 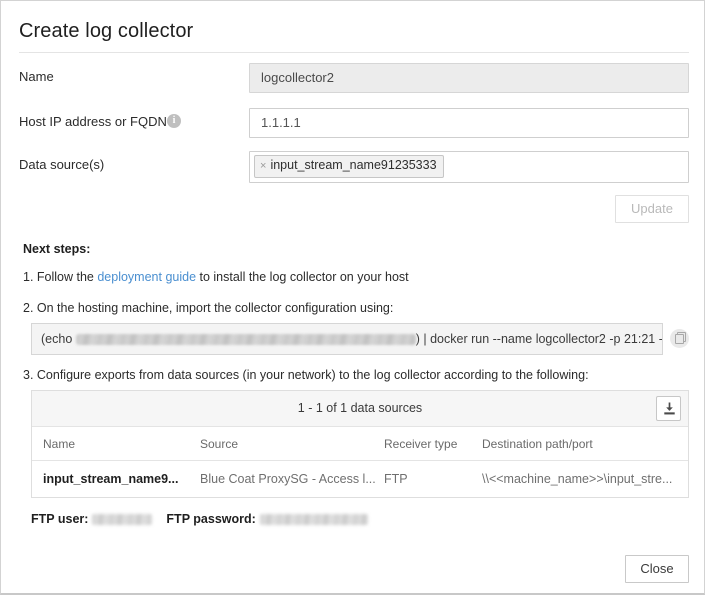 I want to click on redacted-command-token, so click(x=245, y=340).